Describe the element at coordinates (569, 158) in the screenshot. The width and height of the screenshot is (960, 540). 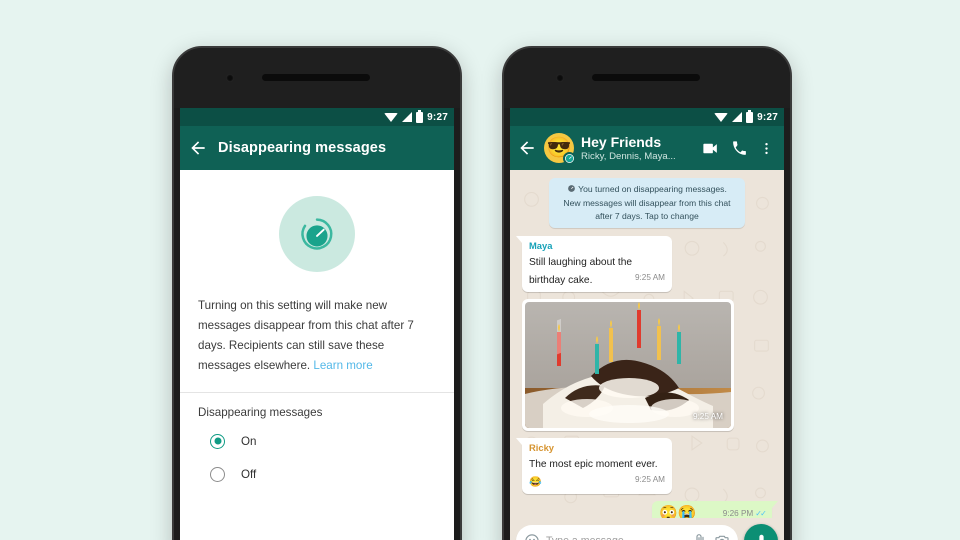
I see `timer-badge-icon` at that location.